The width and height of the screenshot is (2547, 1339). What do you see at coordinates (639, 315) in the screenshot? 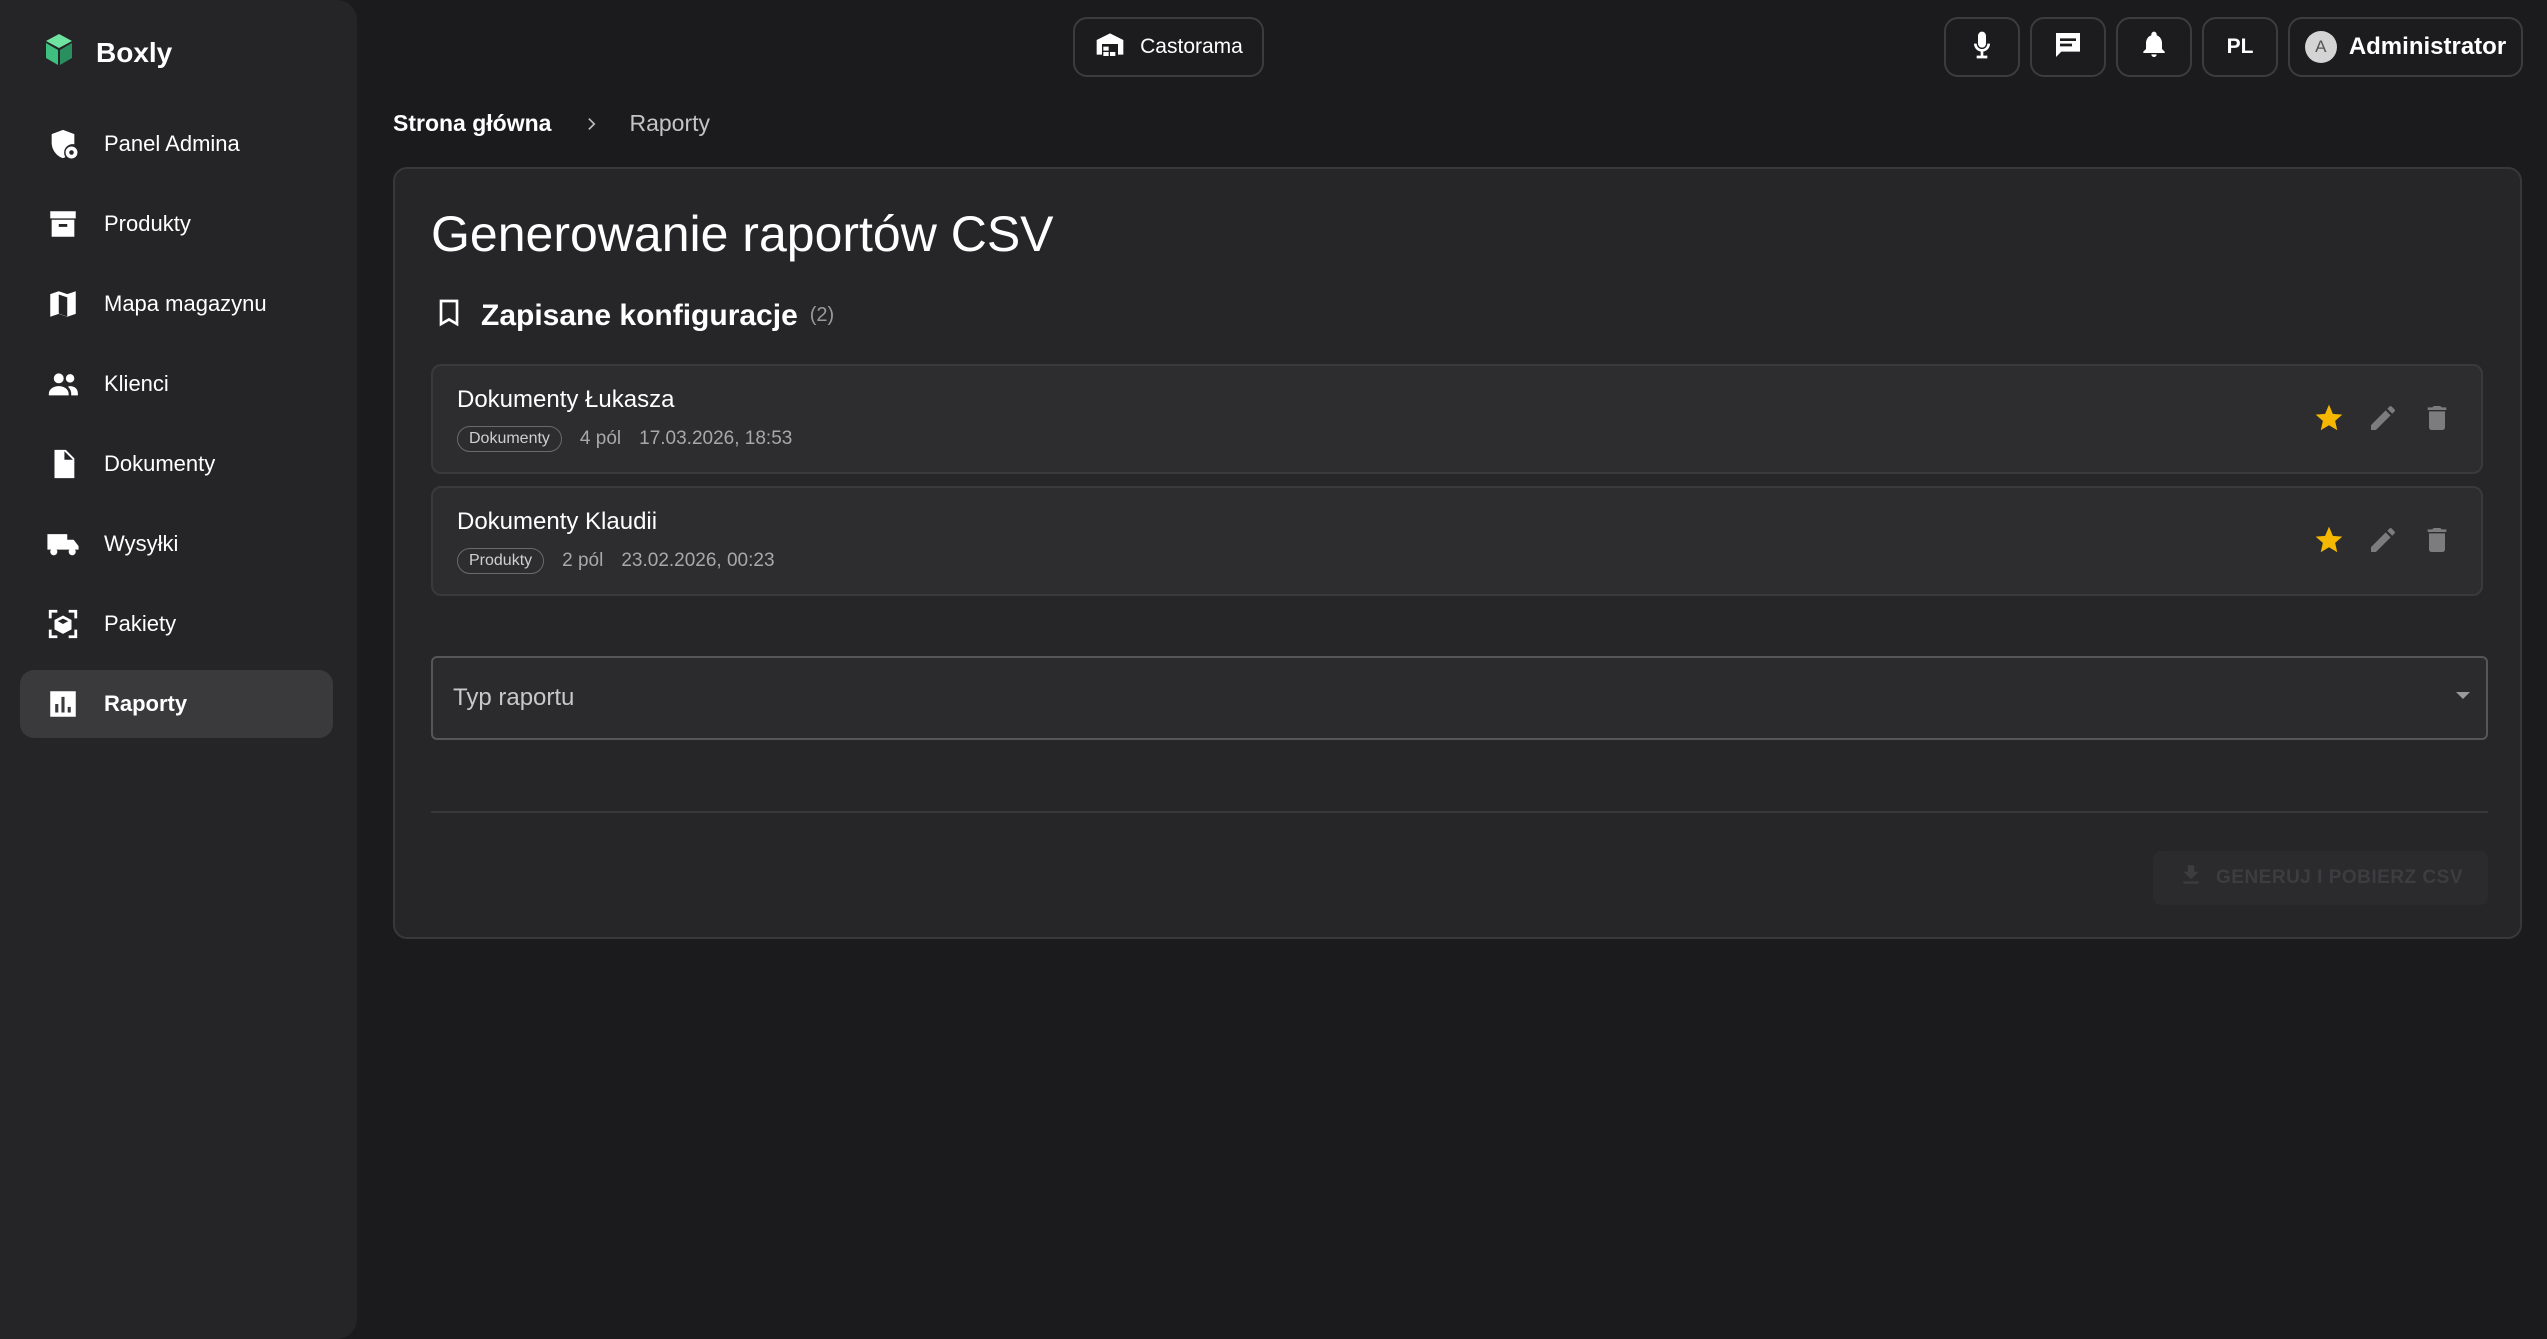
I see `saved-configs-title: Zapisane konfiguracje` at bounding box center [639, 315].